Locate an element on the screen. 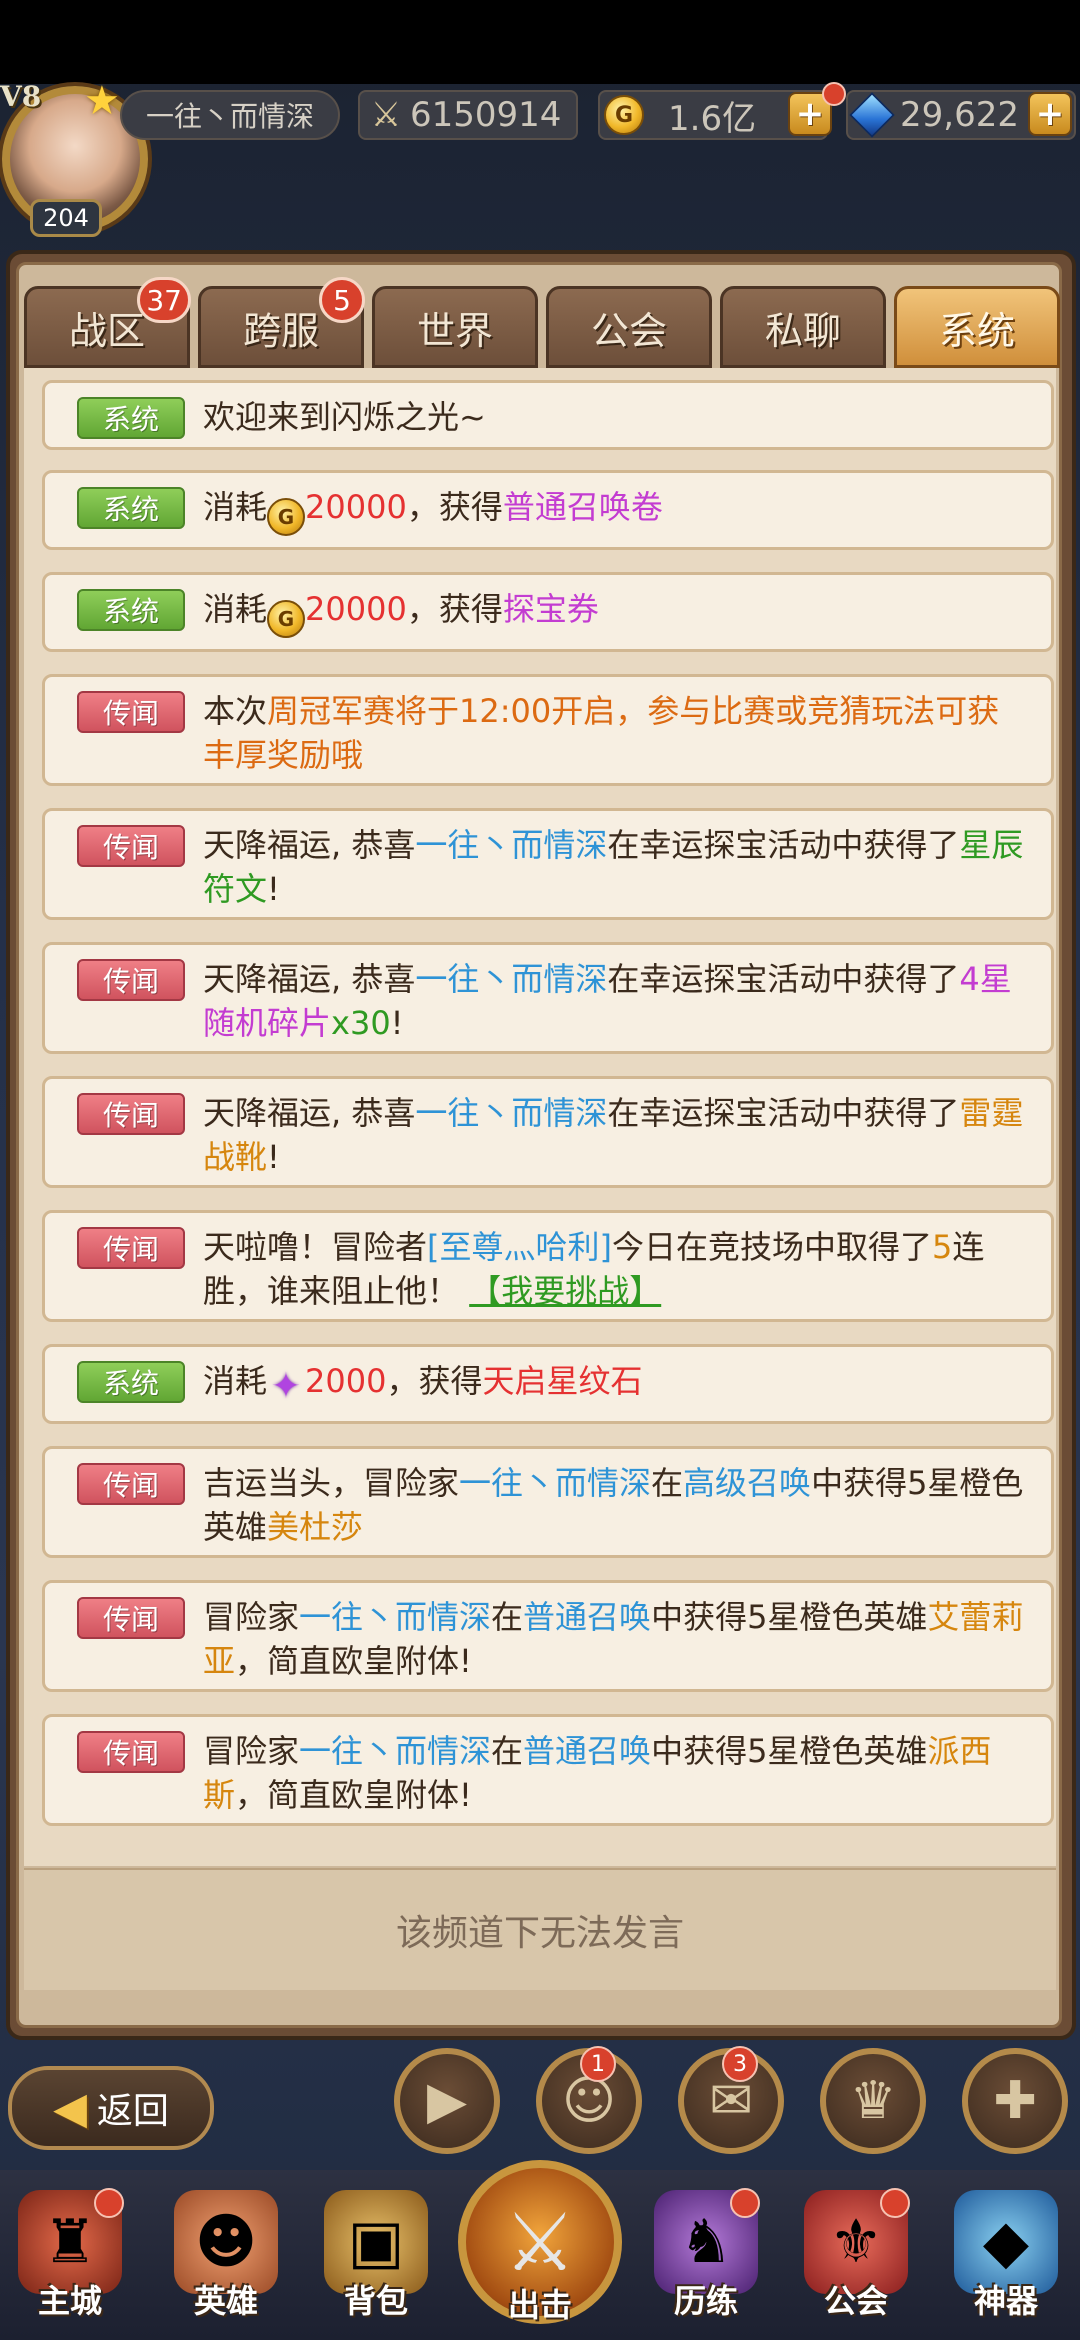 This screenshot has height=2340, width=1080. list-item: 传闻 天降福运, 恭喜一往丶而情深在幸运探宝活动中获得了4星随机碎片x30! is located at coordinates (548, 998).